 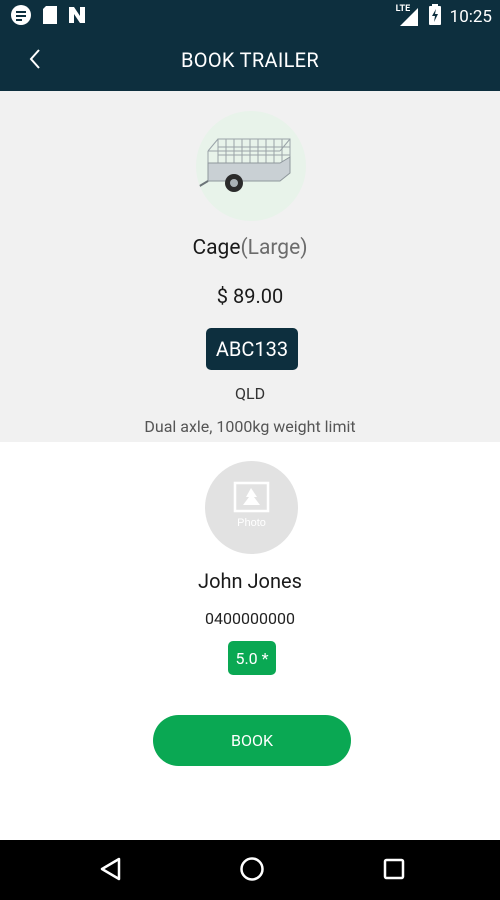 I want to click on trailer-price: $ 89.00, so click(x=250, y=296).